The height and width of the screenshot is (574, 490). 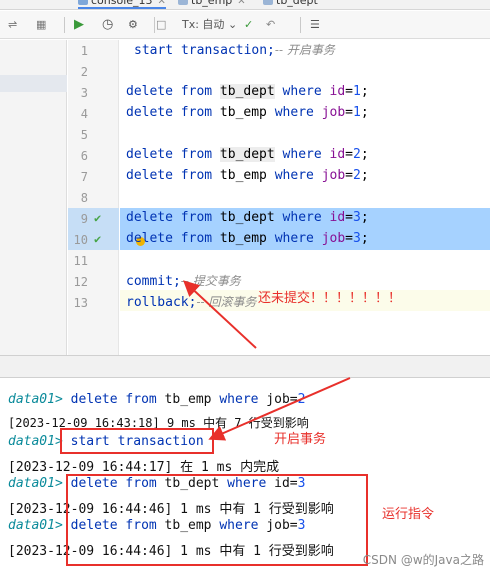 I want to click on code-line: delete from tb_dept where id=1;, so click(x=247, y=91).